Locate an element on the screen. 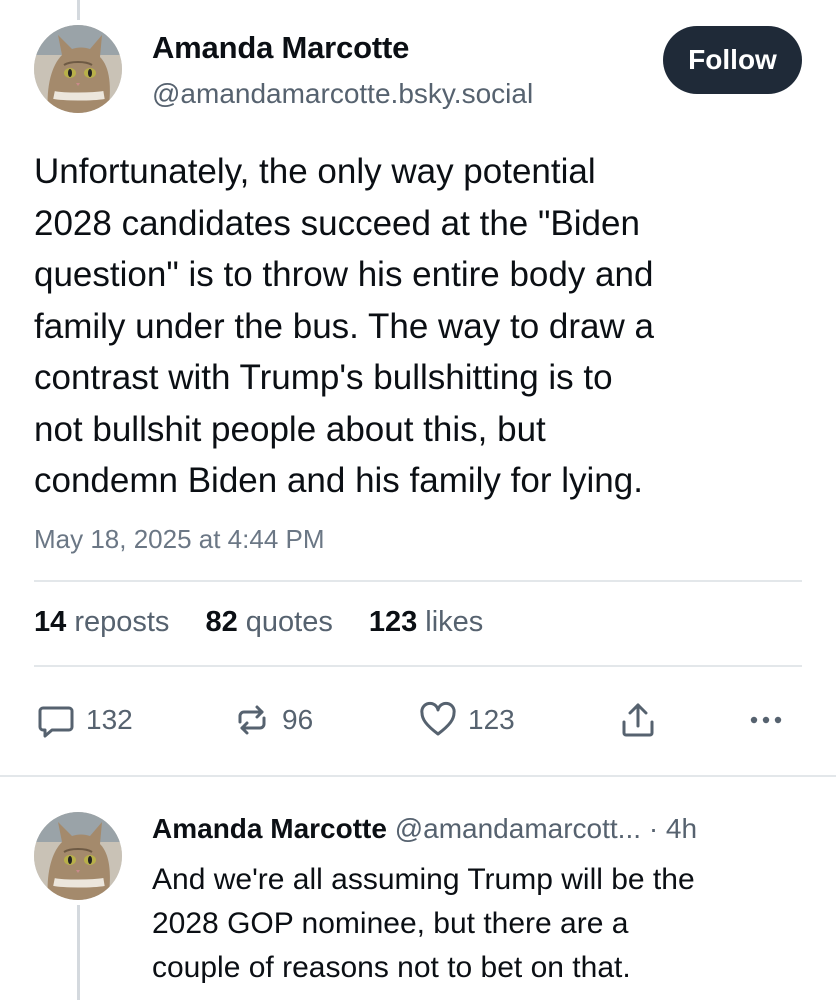 Image resolution: width=836 pixels, height=1000 pixels. repost-count: 96 is located at coordinates (298, 719).